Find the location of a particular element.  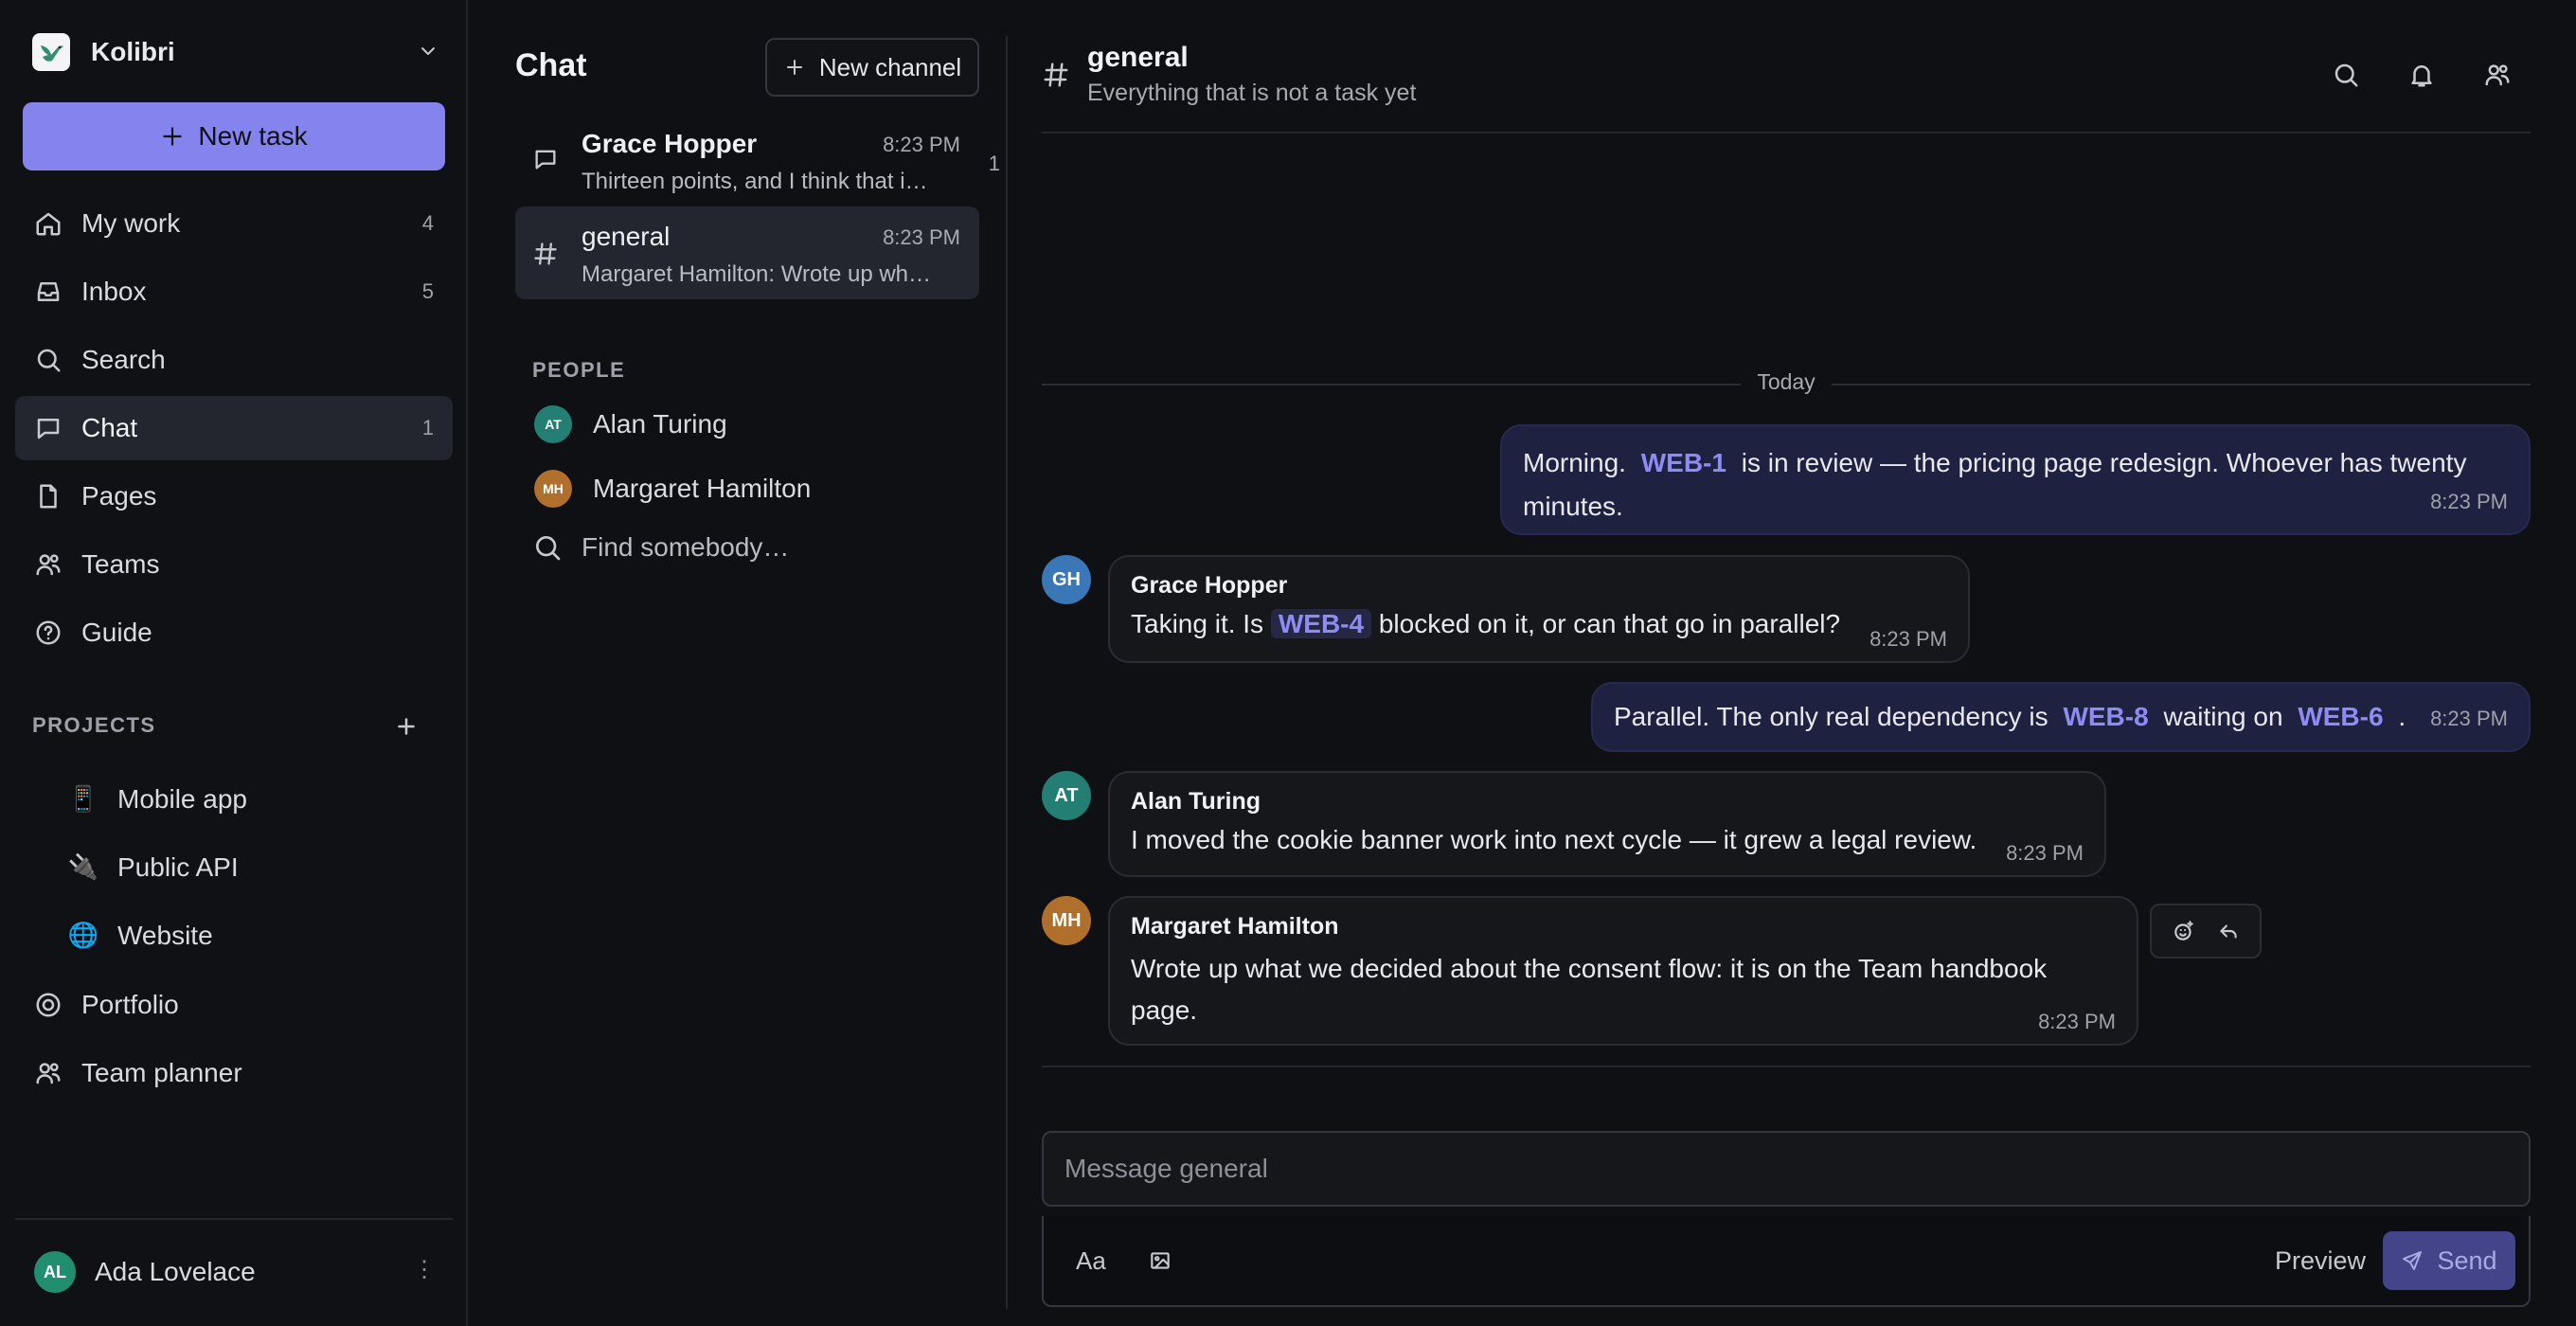

nav-item-chat: Chat 1 is located at coordinates (234, 428).